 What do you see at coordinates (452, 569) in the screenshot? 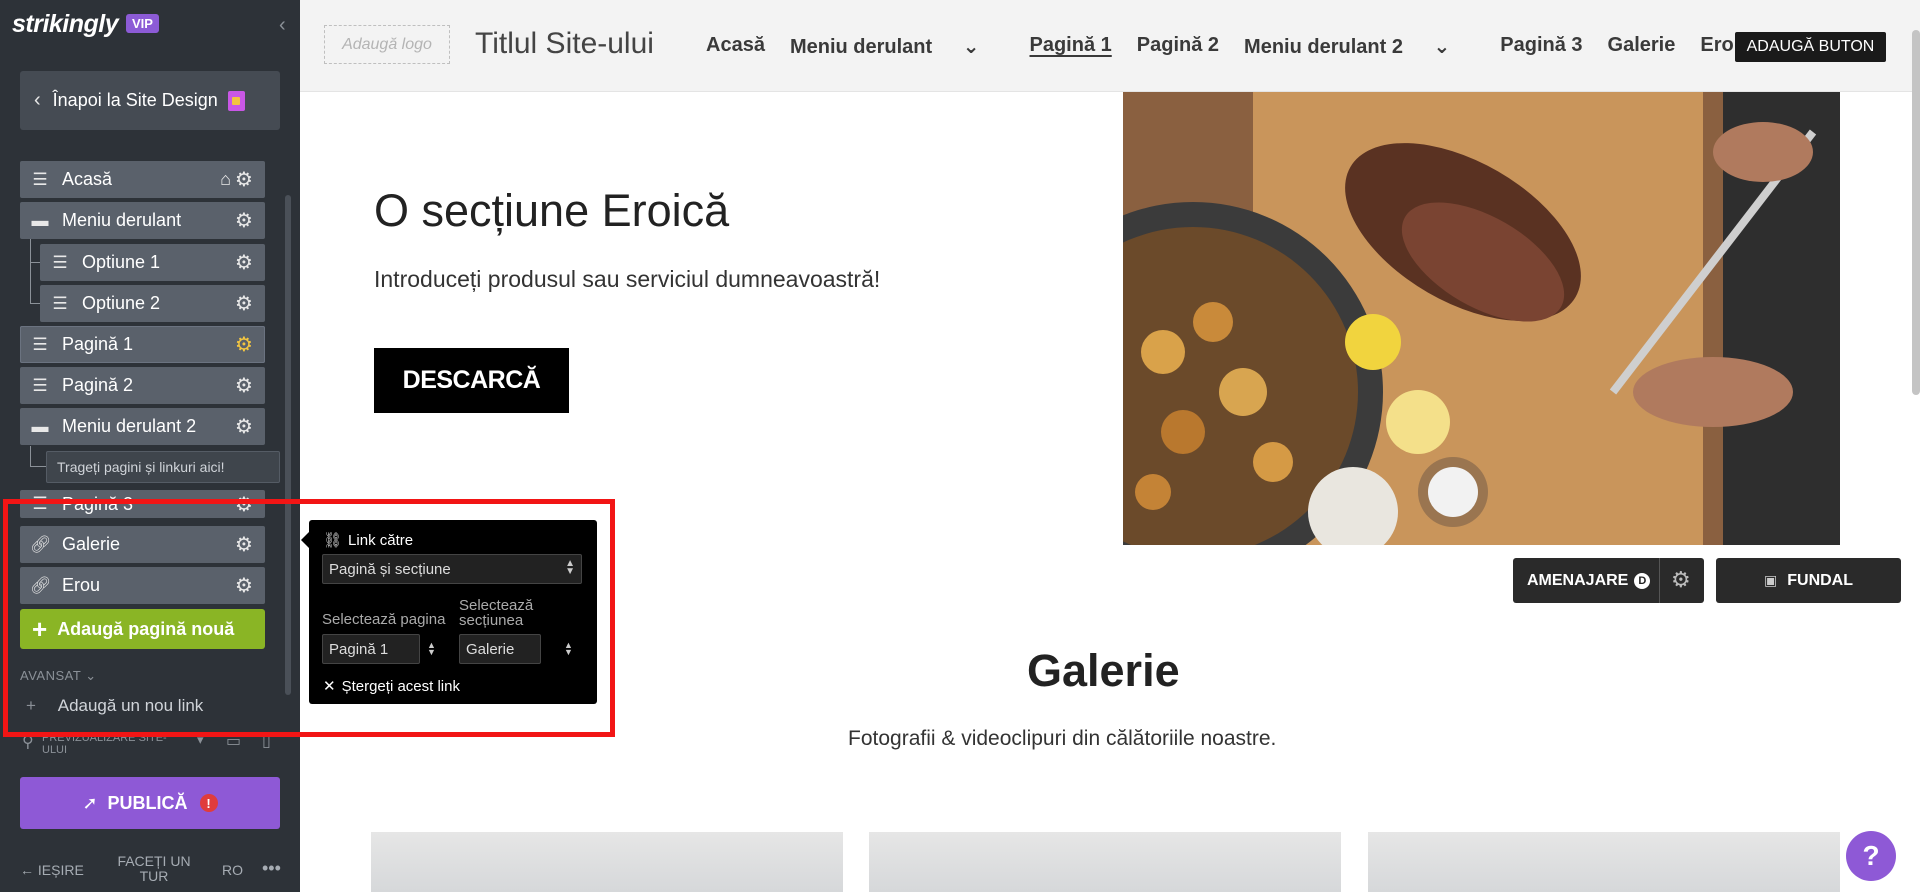
I see `link-type-select: Pagină și secțiune ▲ ▼` at bounding box center [452, 569].